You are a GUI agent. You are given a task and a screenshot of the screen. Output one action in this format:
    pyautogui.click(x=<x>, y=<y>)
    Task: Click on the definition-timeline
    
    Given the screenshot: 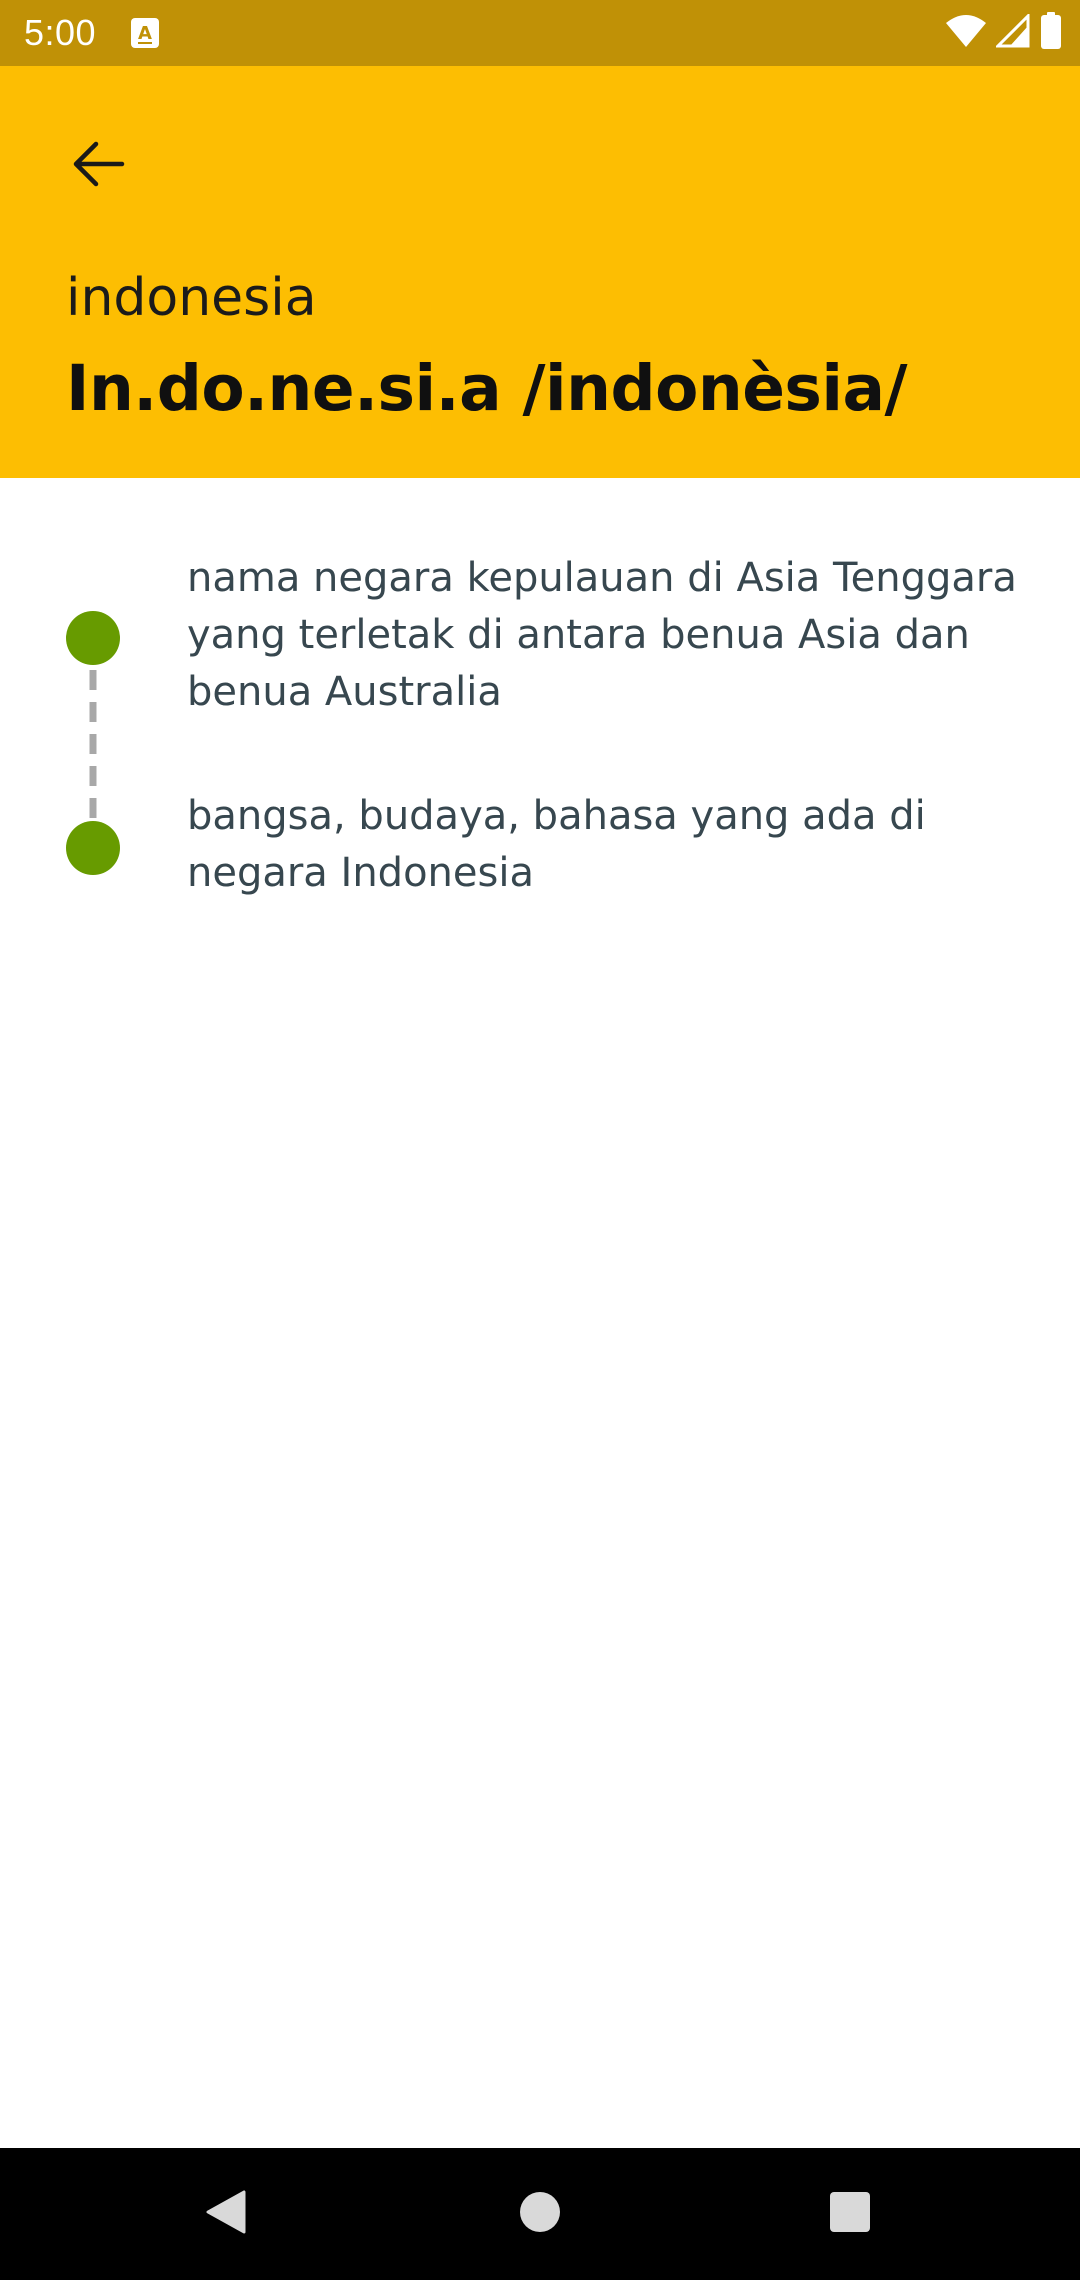 What is the action you would take?
    pyautogui.click(x=93, y=743)
    